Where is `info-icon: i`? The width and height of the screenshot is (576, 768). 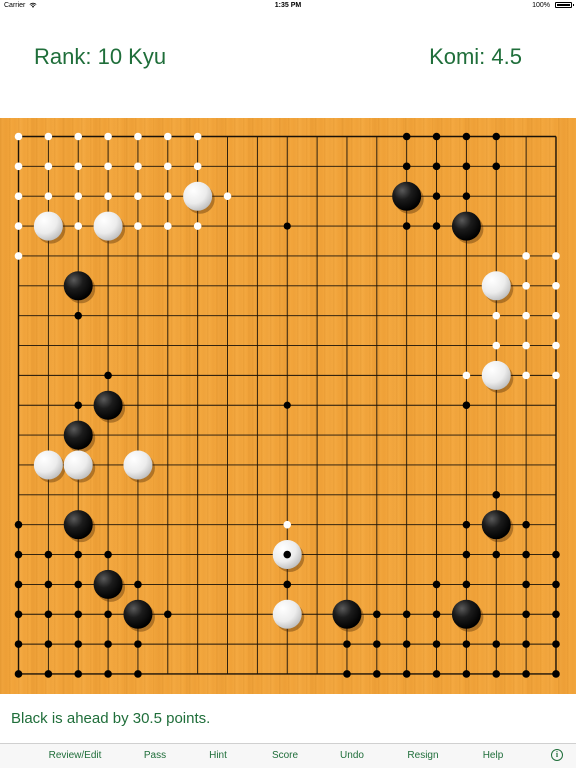 info-icon: i is located at coordinates (557, 755).